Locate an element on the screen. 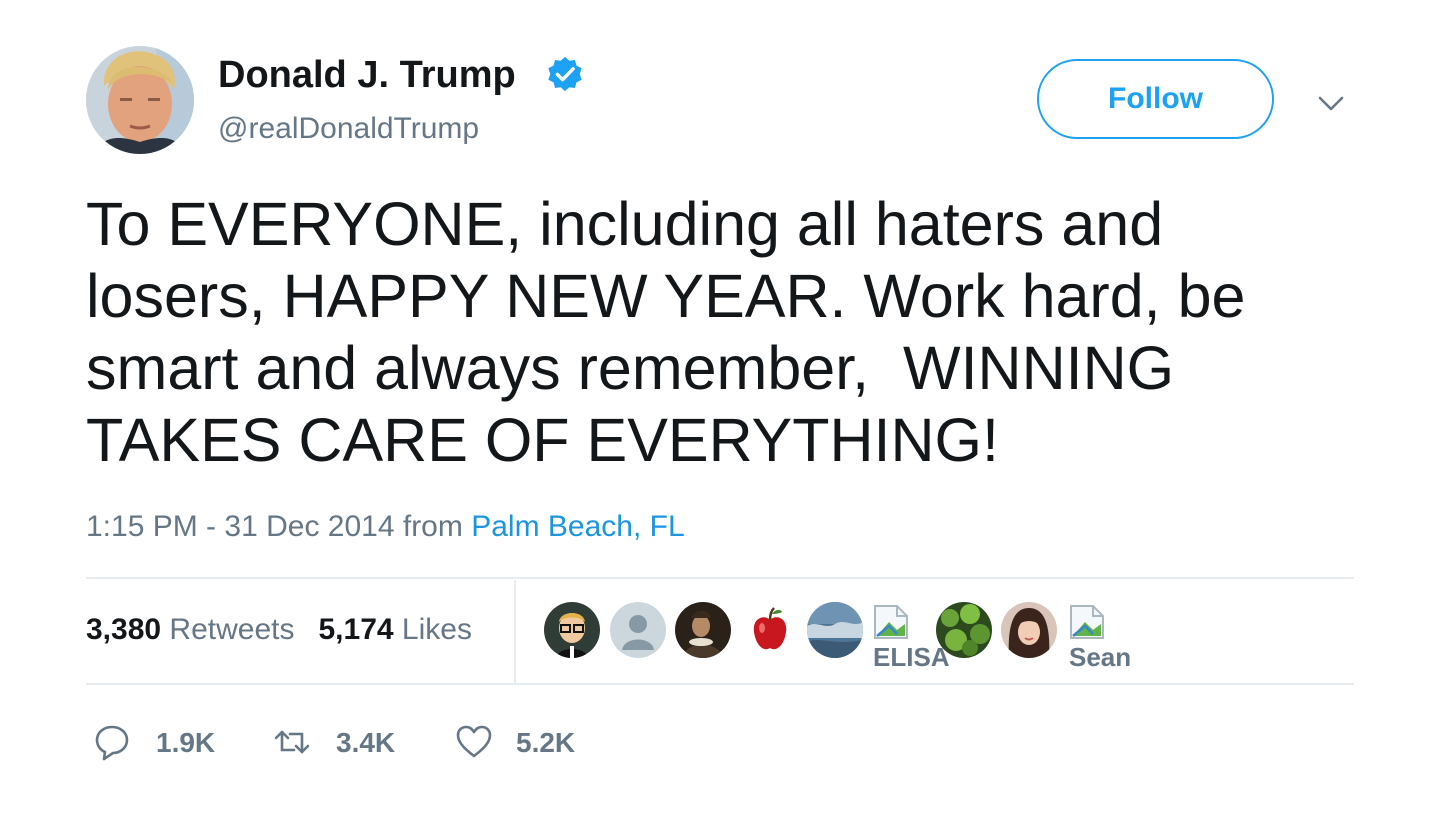 The image size is (1434, 826). divider-top is located at coordinates (720, 578).